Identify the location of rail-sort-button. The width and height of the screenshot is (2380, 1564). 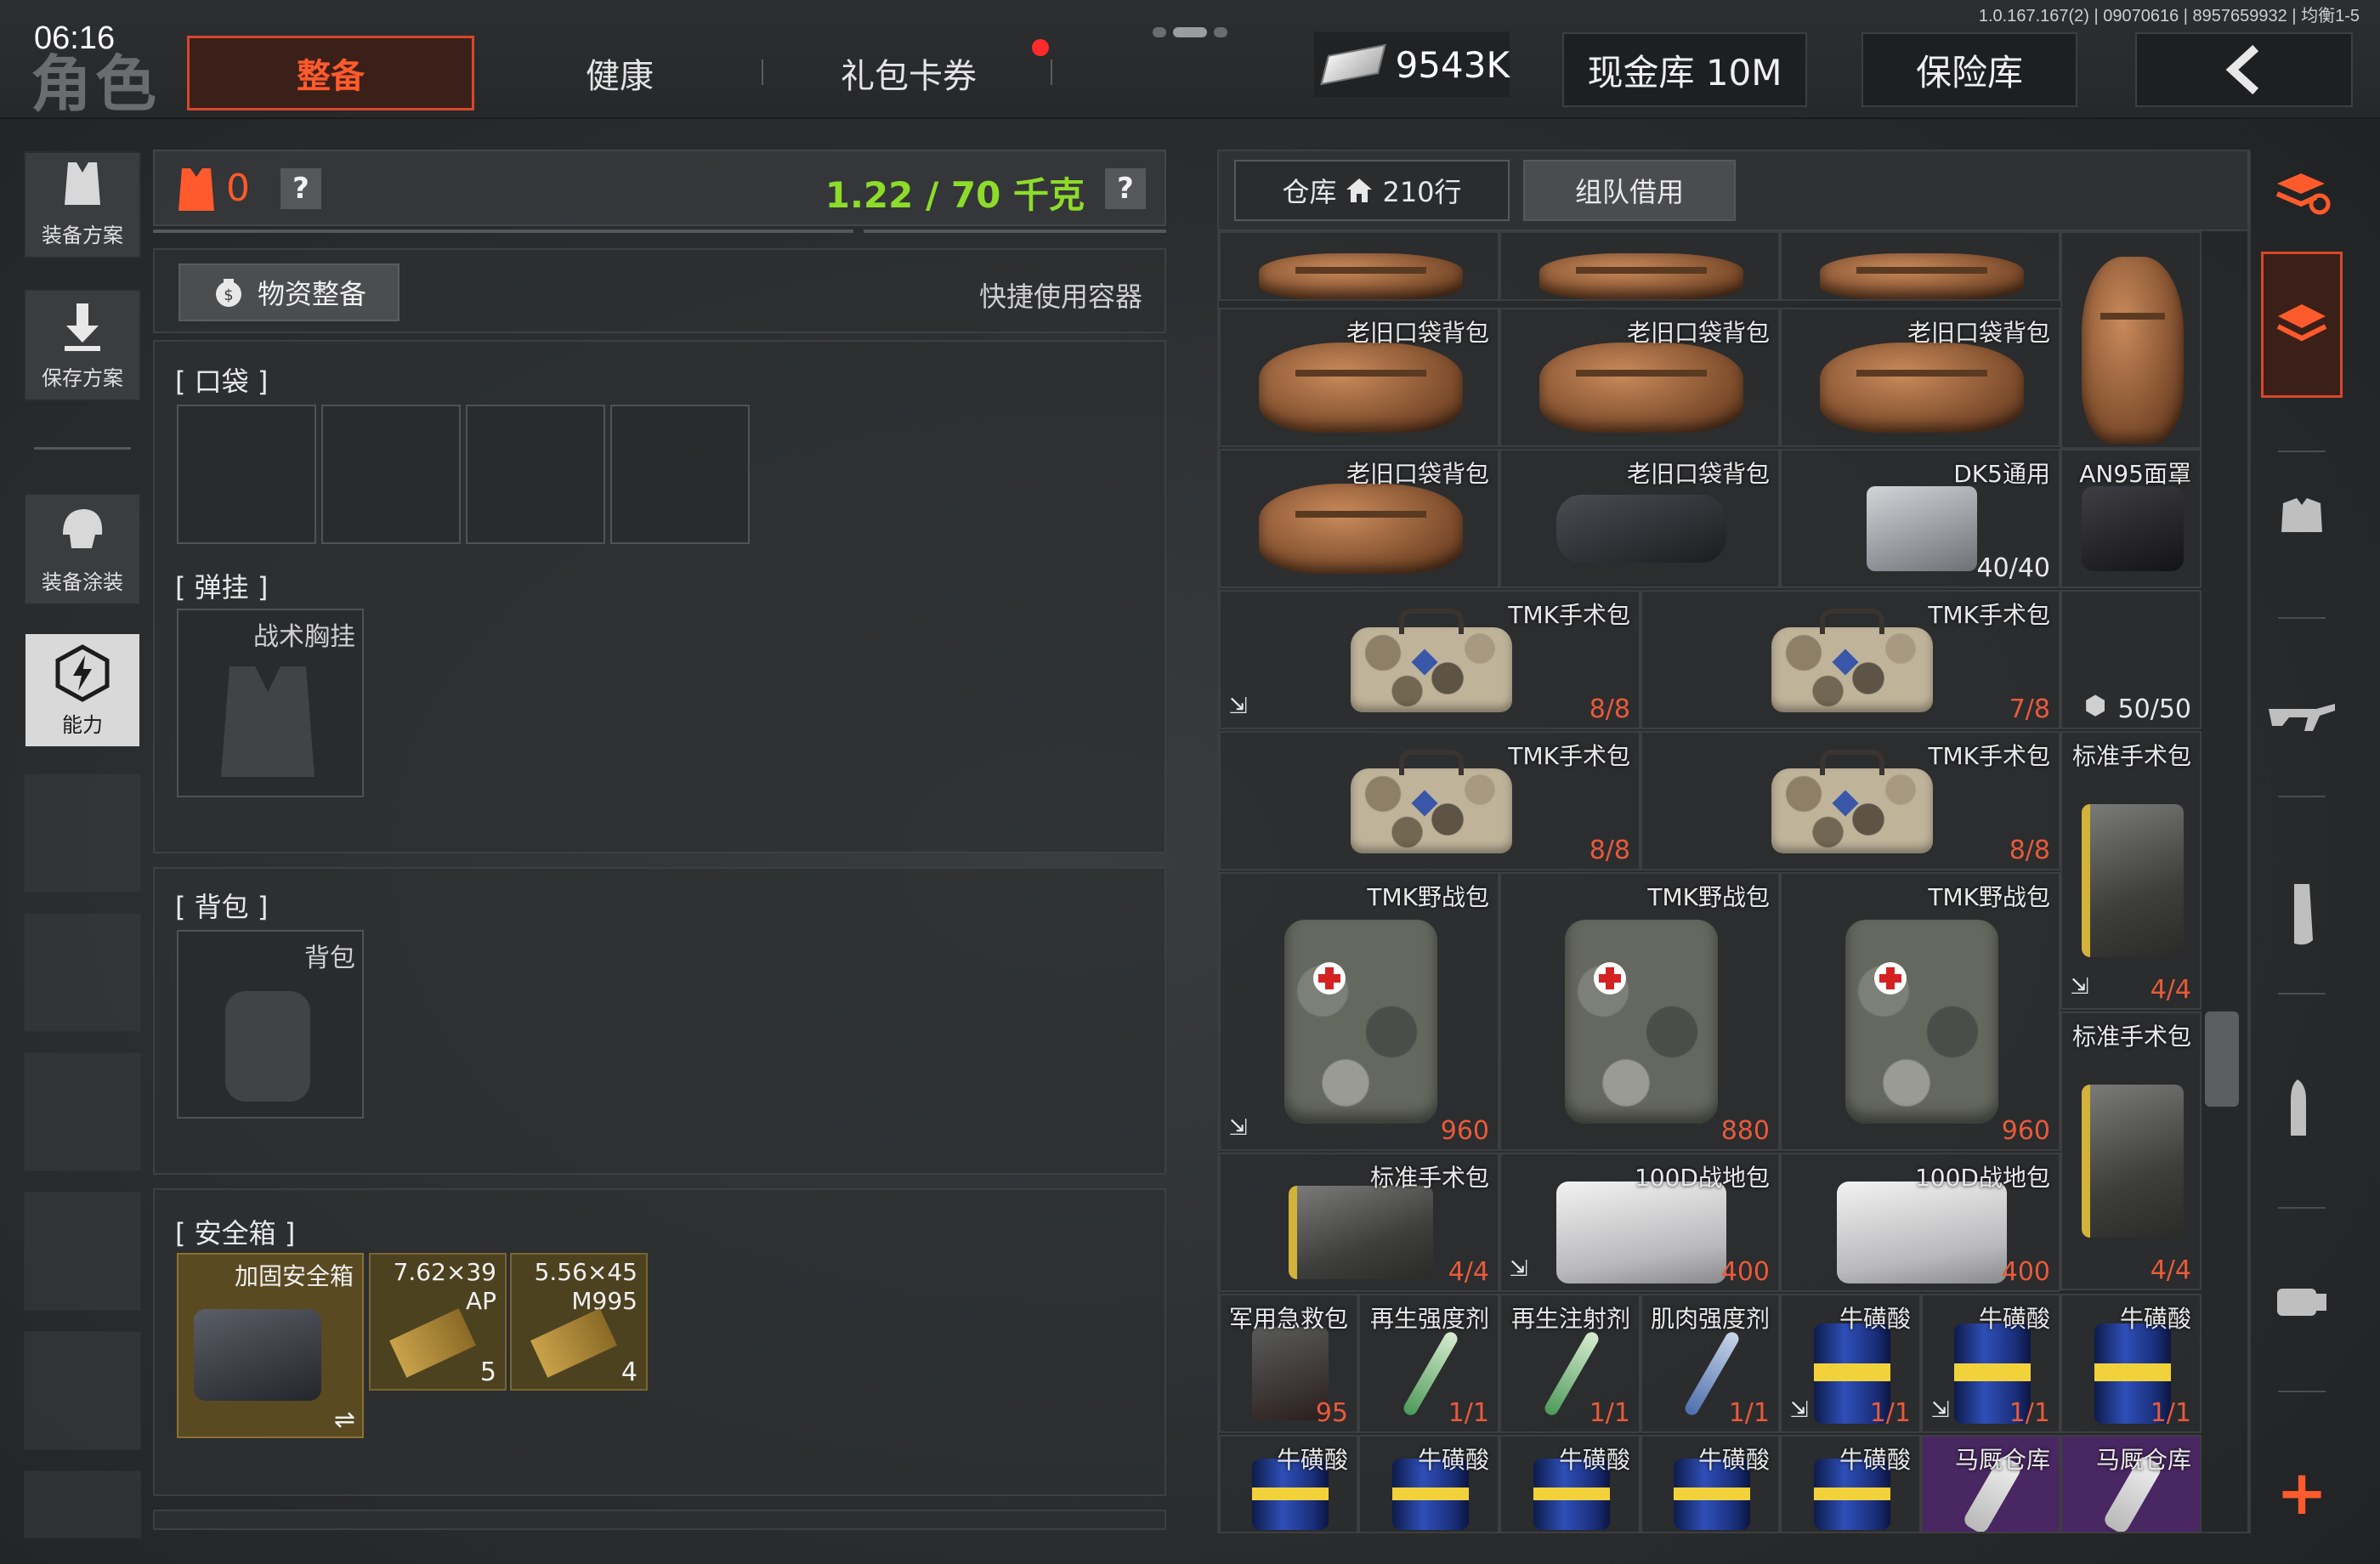
(2302, 192).